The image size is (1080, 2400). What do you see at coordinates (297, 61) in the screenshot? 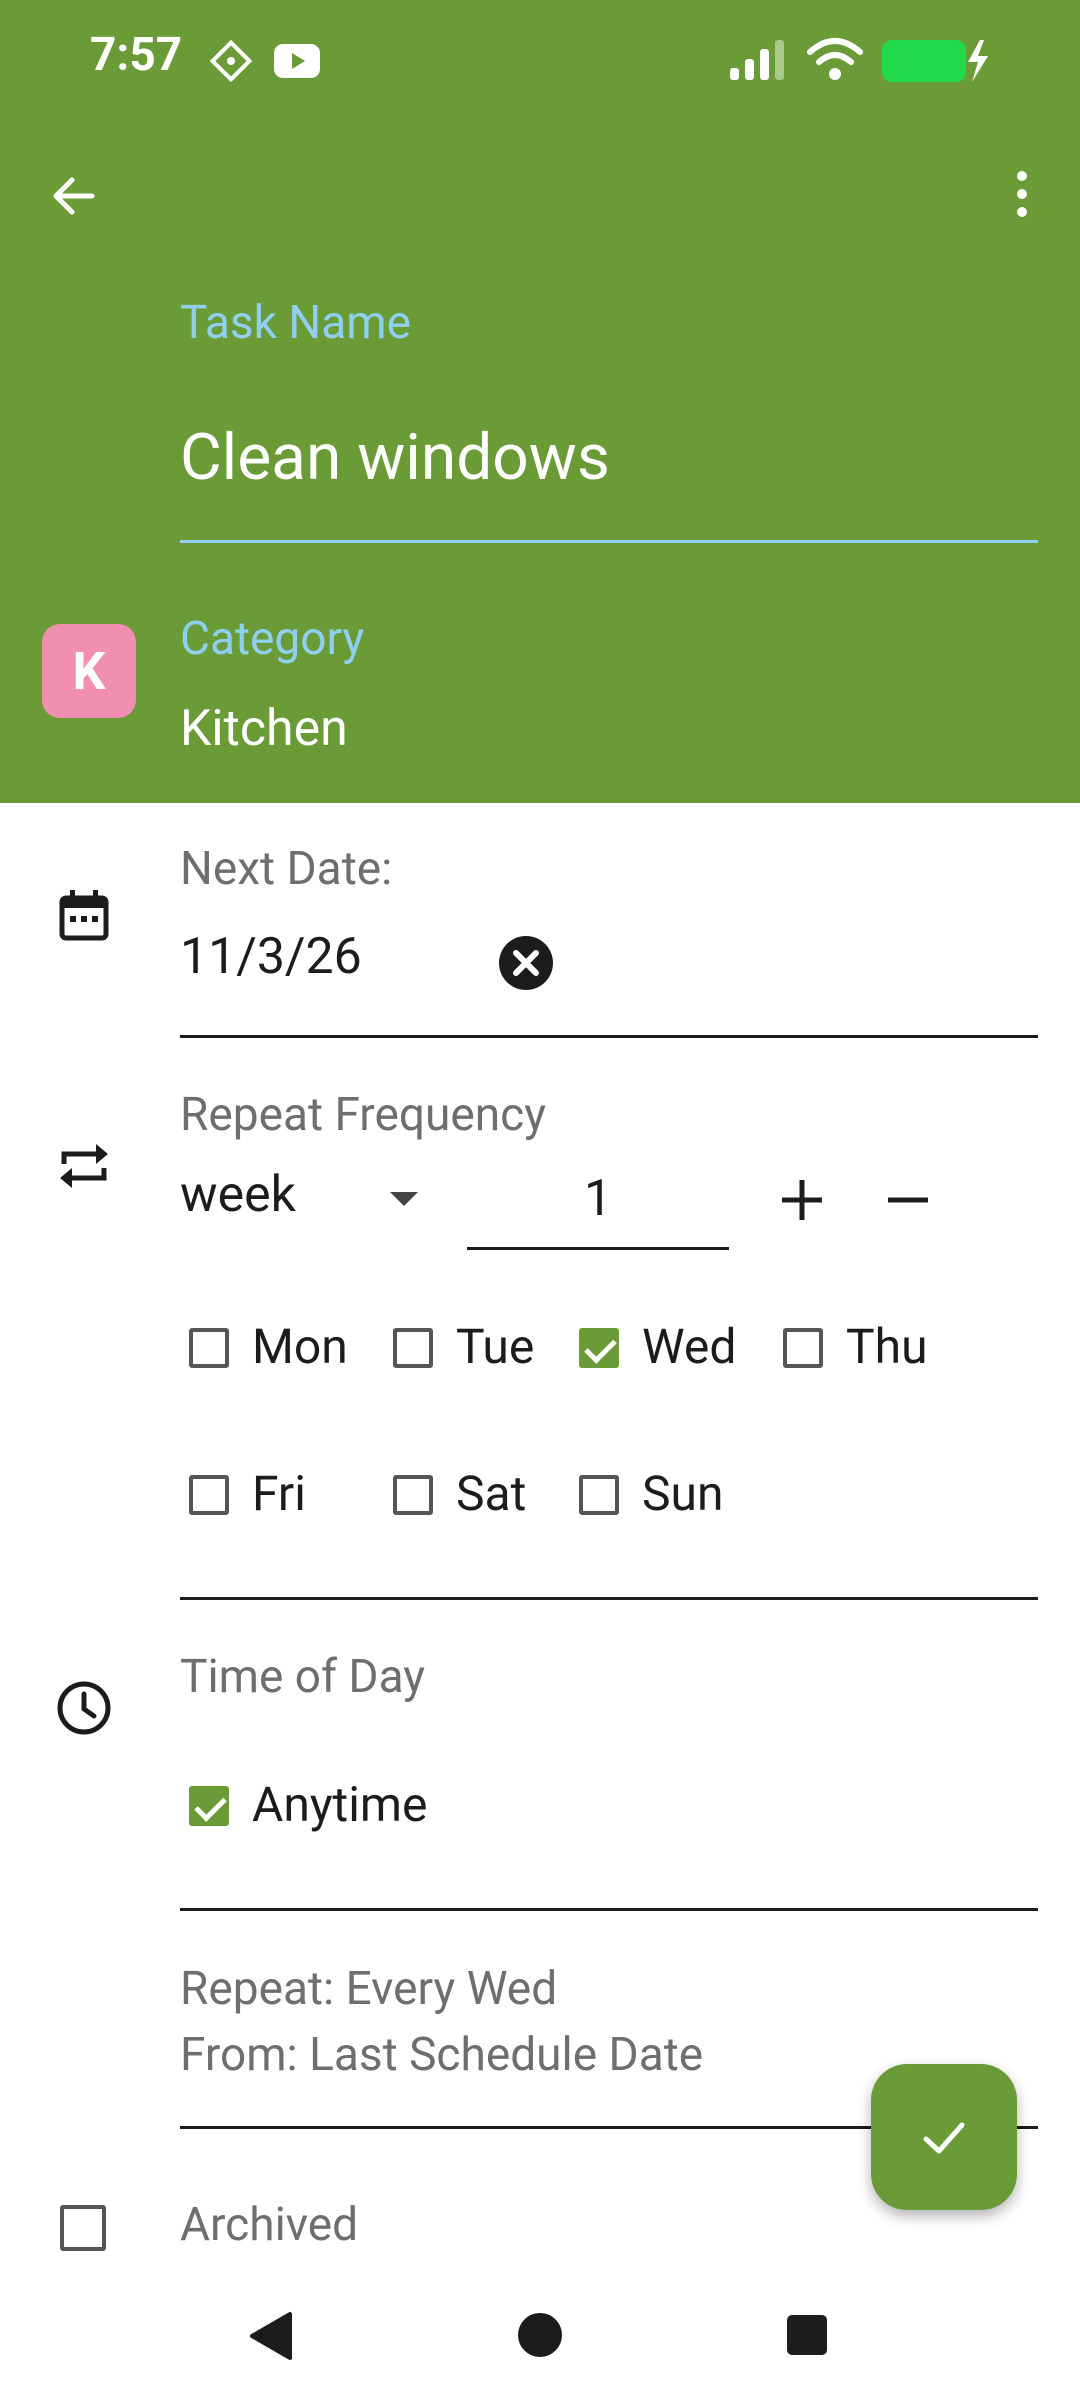
I see `youtube-icon` at bounding box center [297, 61].